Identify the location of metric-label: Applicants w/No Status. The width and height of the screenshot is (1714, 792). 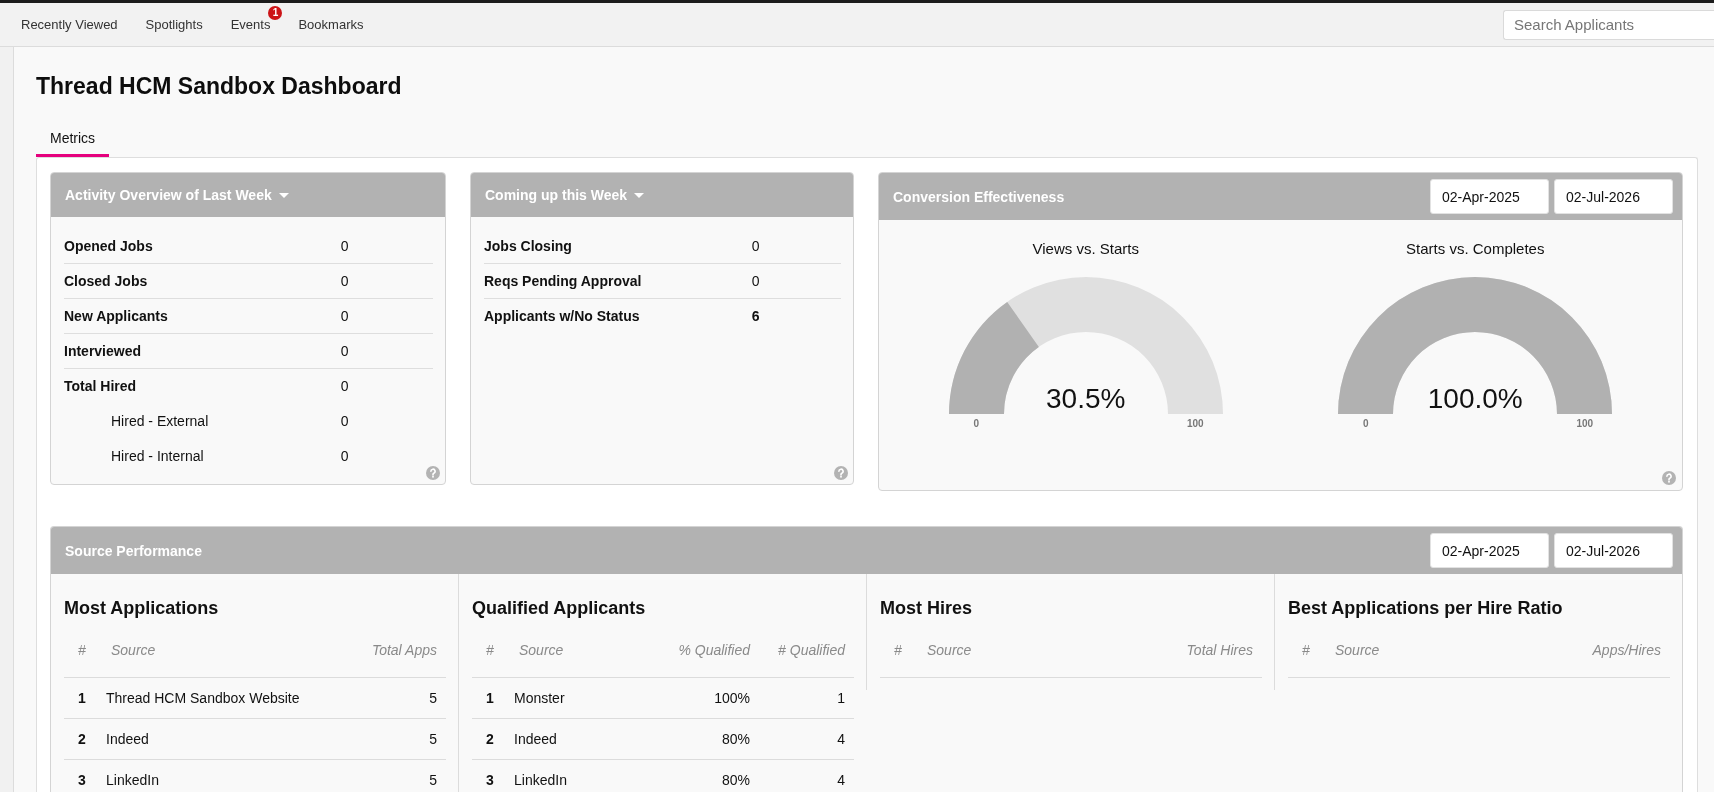
(562, 316).